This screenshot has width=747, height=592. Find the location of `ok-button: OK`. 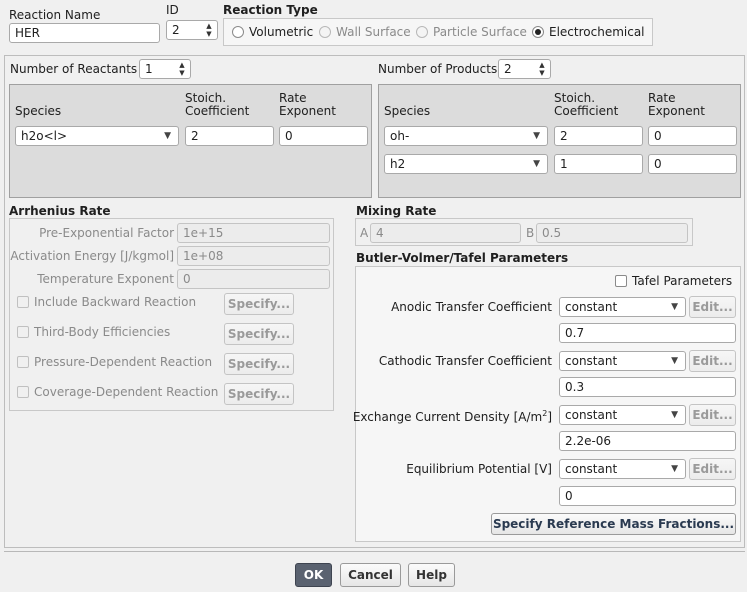

ok-button: OK is located at coordinates (313, 575).